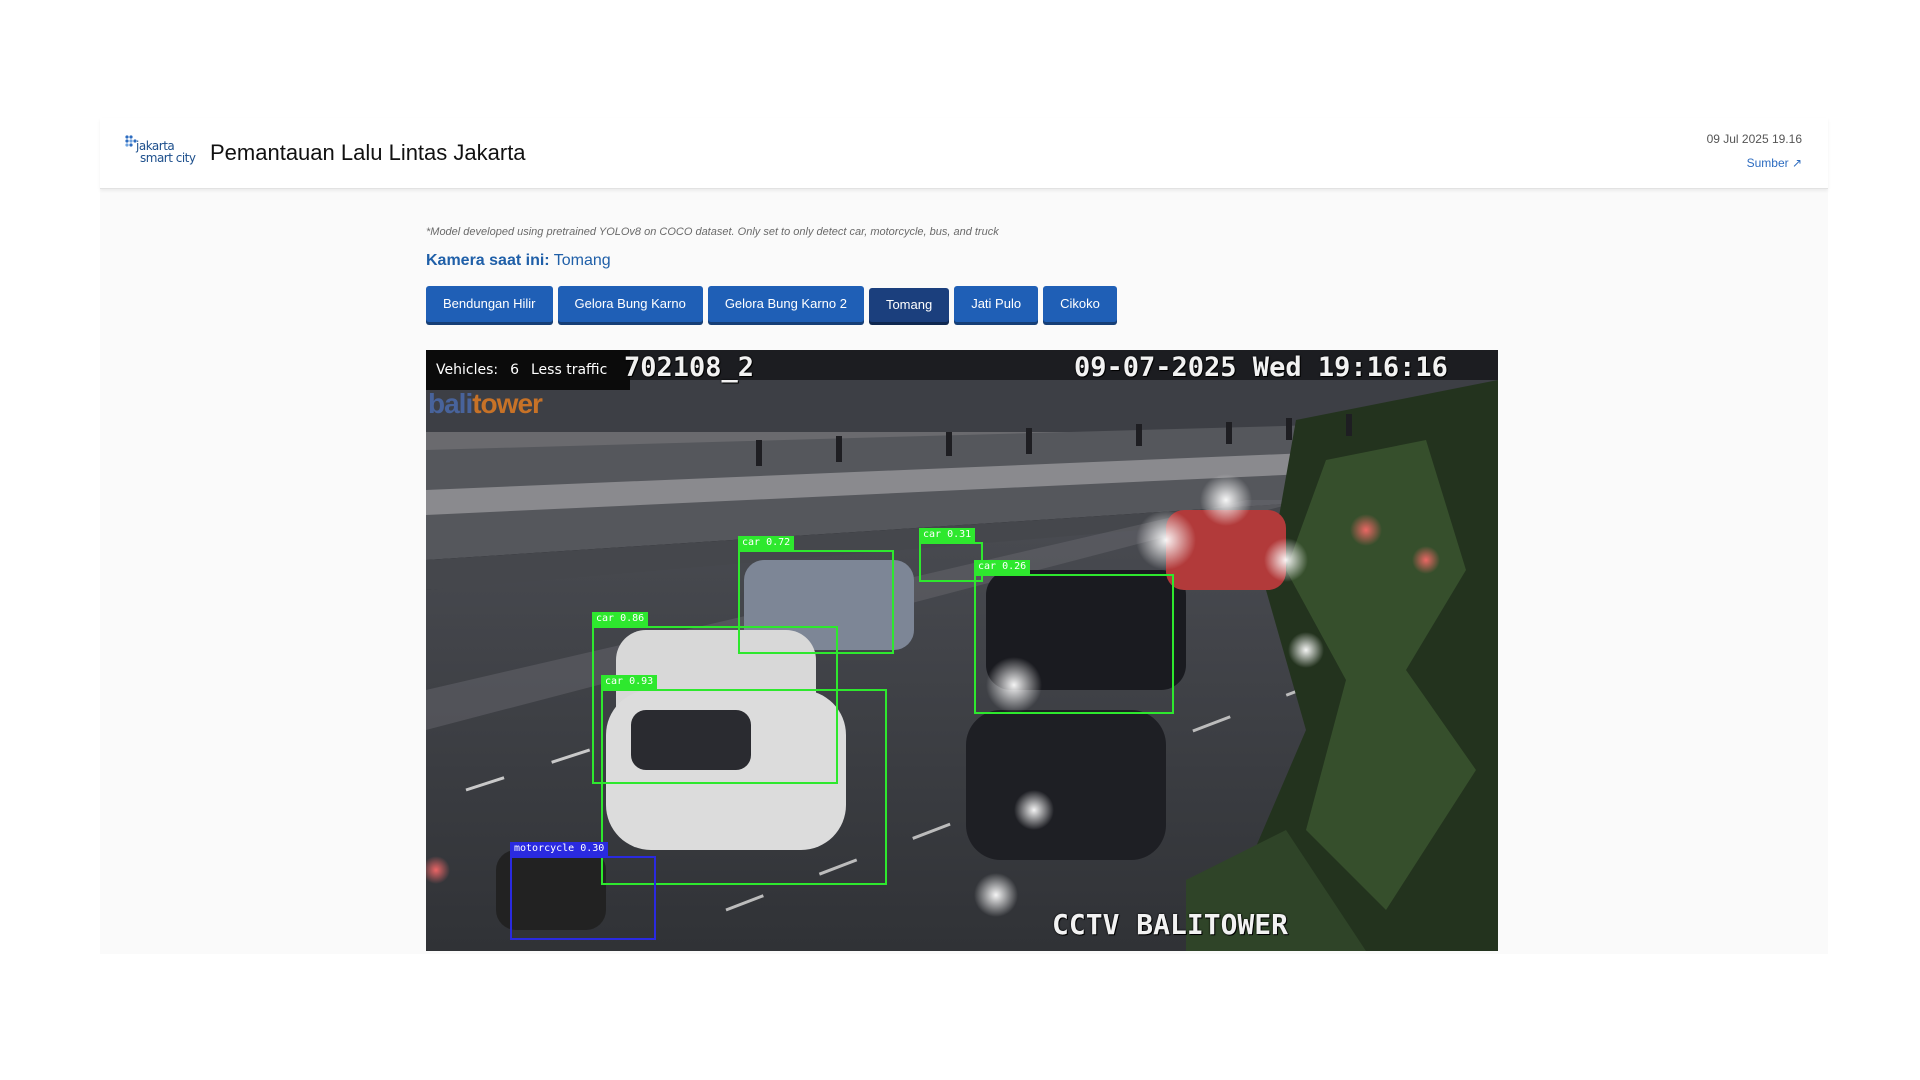 Image resolution: width=1920 pixels, height=1080 pixels. Describe the element at coordinates (528, 370) in the screenshot. I see `vehicle-count-overlay: Vehicles: 6 Less traffic` at that location.